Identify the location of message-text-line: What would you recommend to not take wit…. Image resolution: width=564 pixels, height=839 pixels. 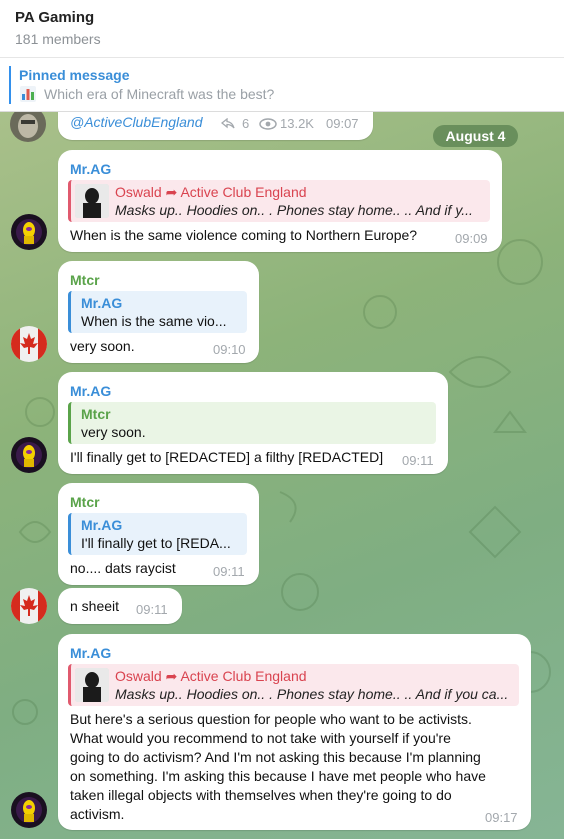
(260, 738).